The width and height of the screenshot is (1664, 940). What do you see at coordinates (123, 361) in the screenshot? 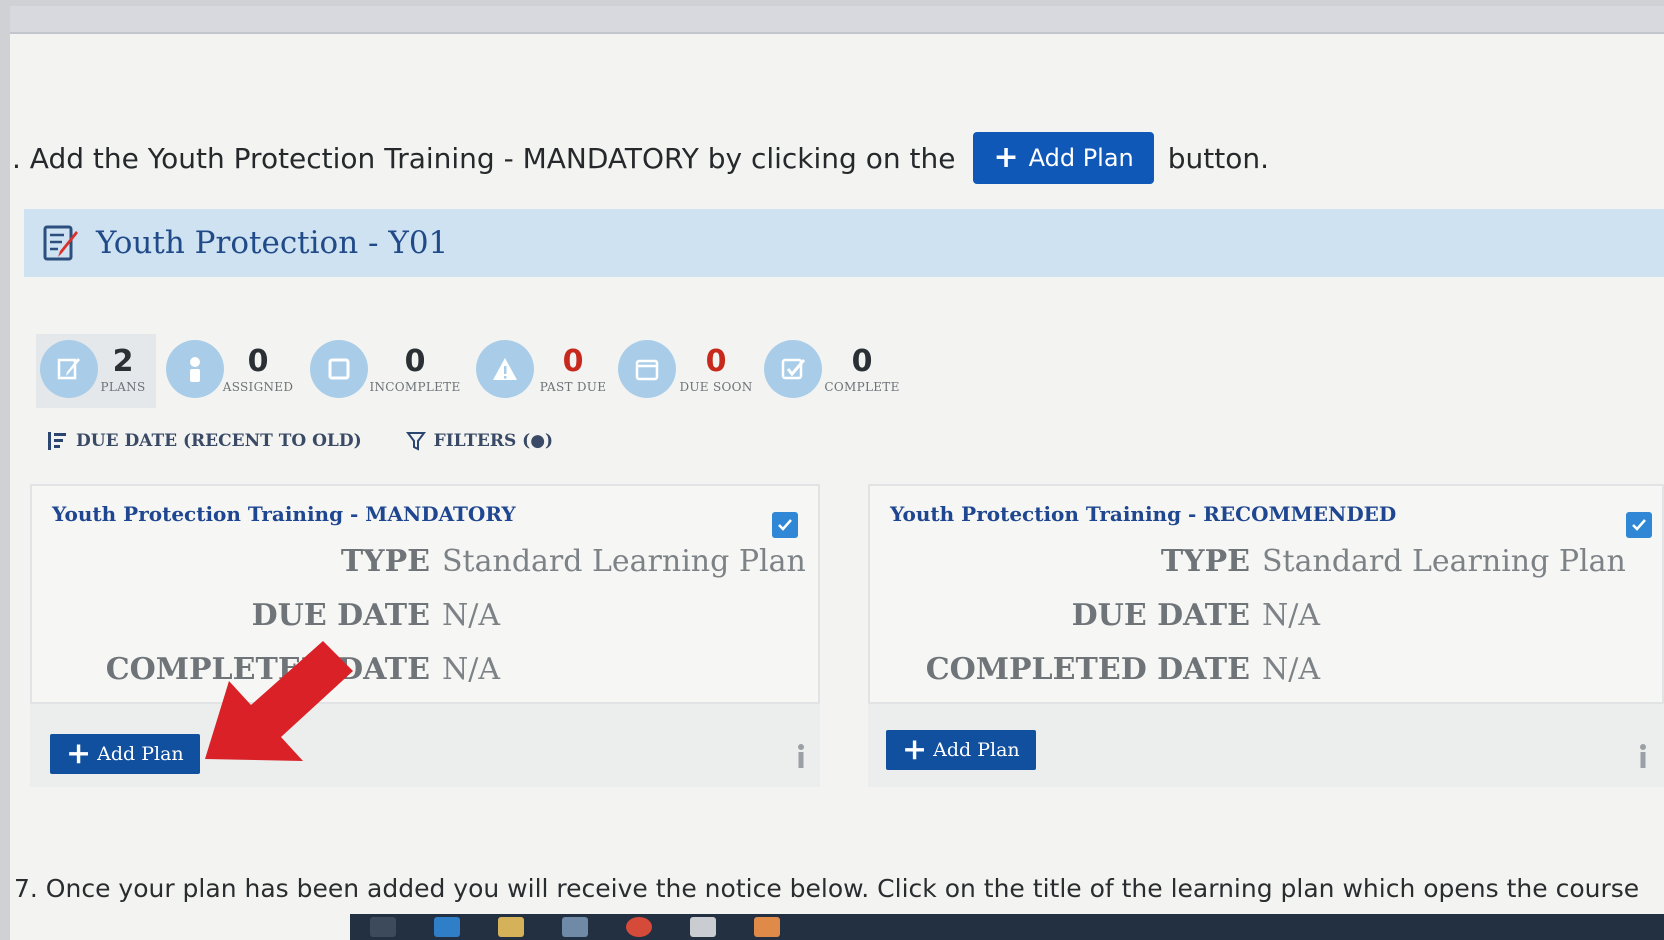
I see `stat-value: 2` at bounding box center [123, 361].